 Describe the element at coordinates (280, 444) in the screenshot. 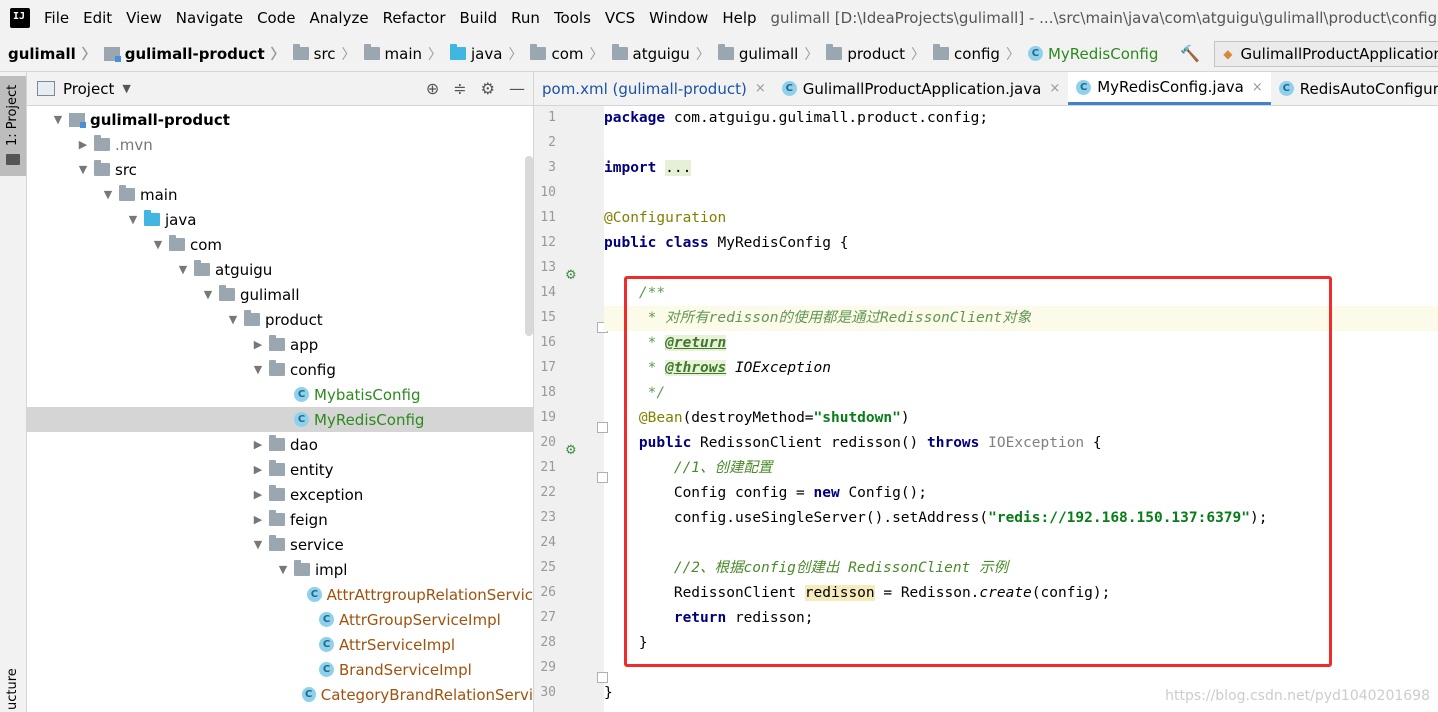

I see `tree-node: ▶ dao` at that location.